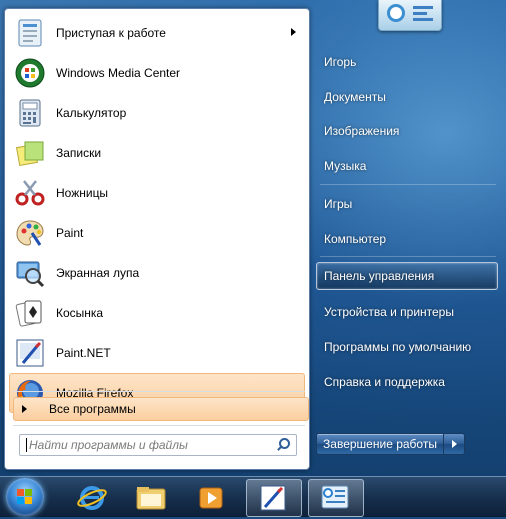 This screenshot has height=519, width=506. What do you see at coordinates (30, 153) in the screenshot?
I see `sticky-notes-icon` at bounding box center [30, 153].